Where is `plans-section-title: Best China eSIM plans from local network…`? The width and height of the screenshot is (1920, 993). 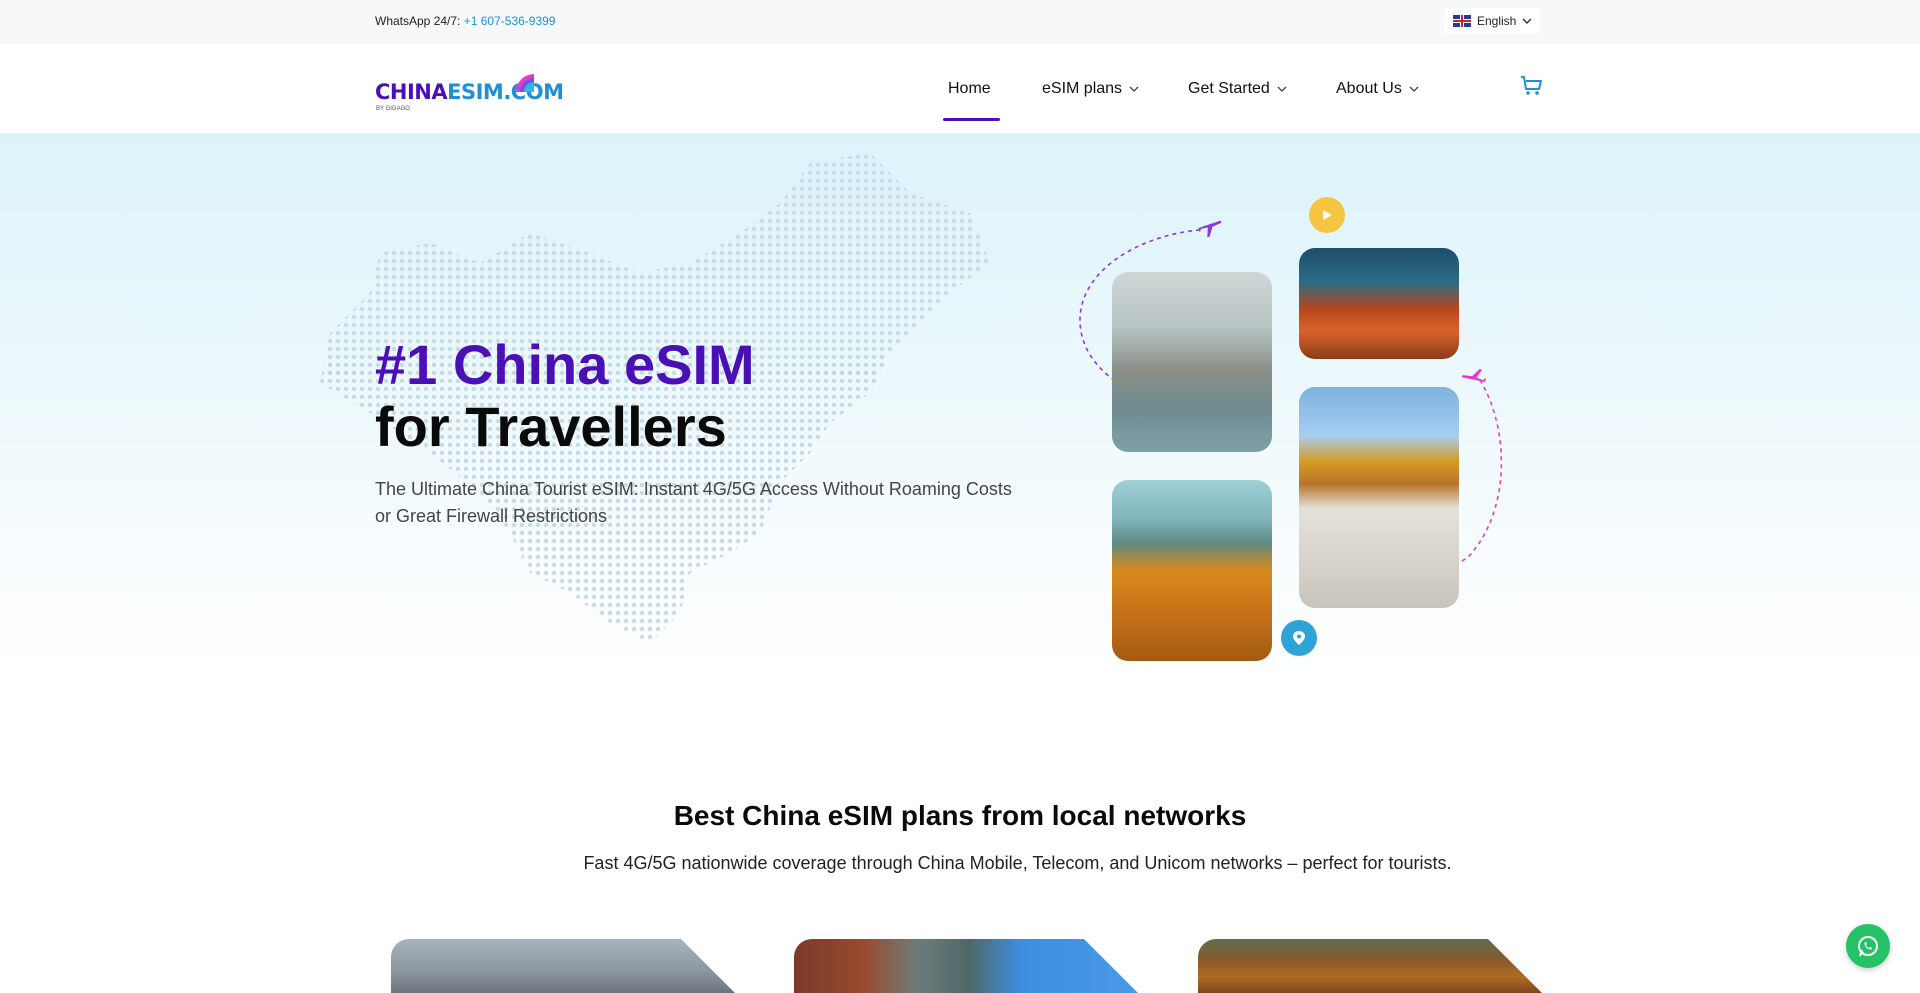 plans-section-title: Best China eSIM plans from local network… is located at coordinates (960, 815).